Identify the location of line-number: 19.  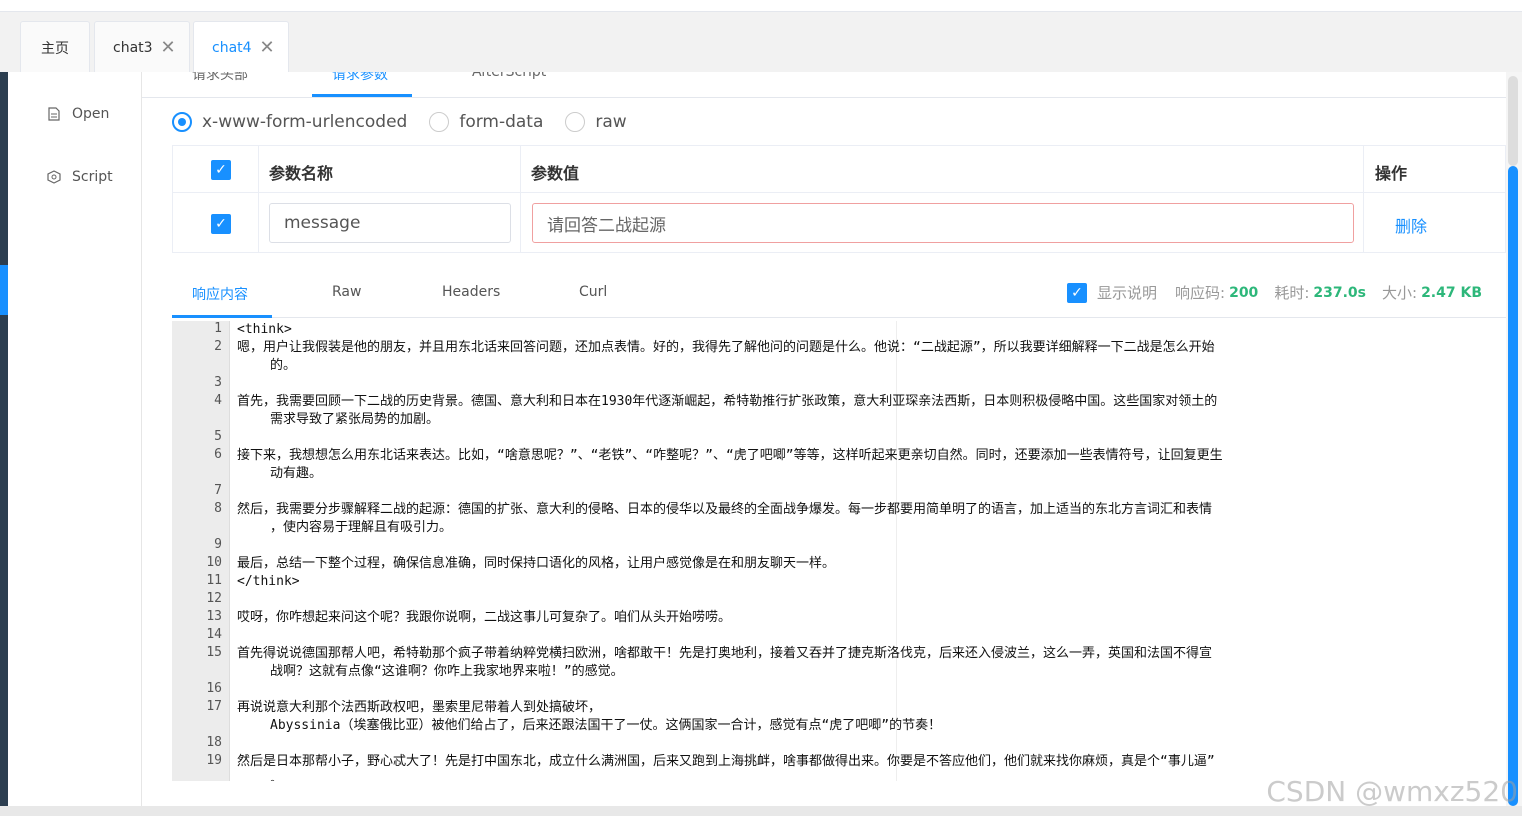
(214, 760).